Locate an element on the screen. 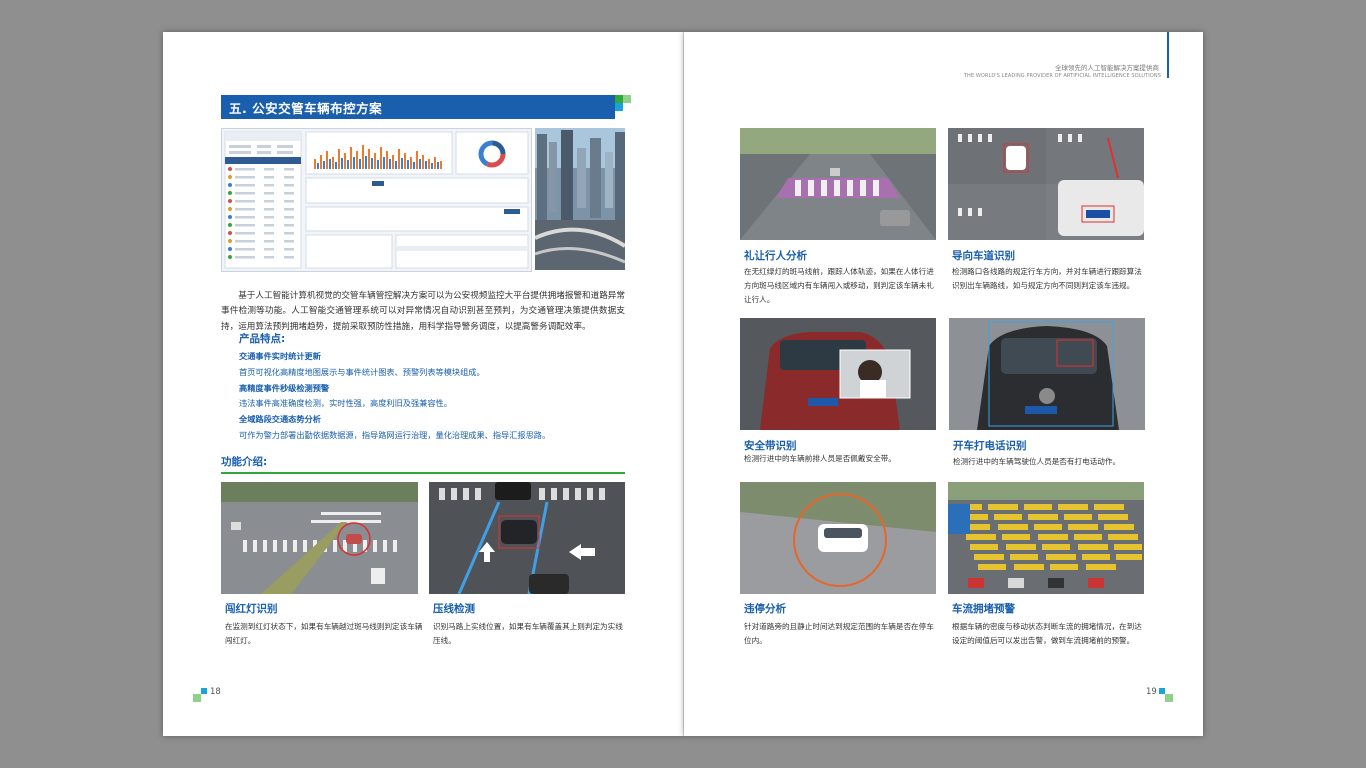  city-aerial-photo is located at coordinates (580, 199).